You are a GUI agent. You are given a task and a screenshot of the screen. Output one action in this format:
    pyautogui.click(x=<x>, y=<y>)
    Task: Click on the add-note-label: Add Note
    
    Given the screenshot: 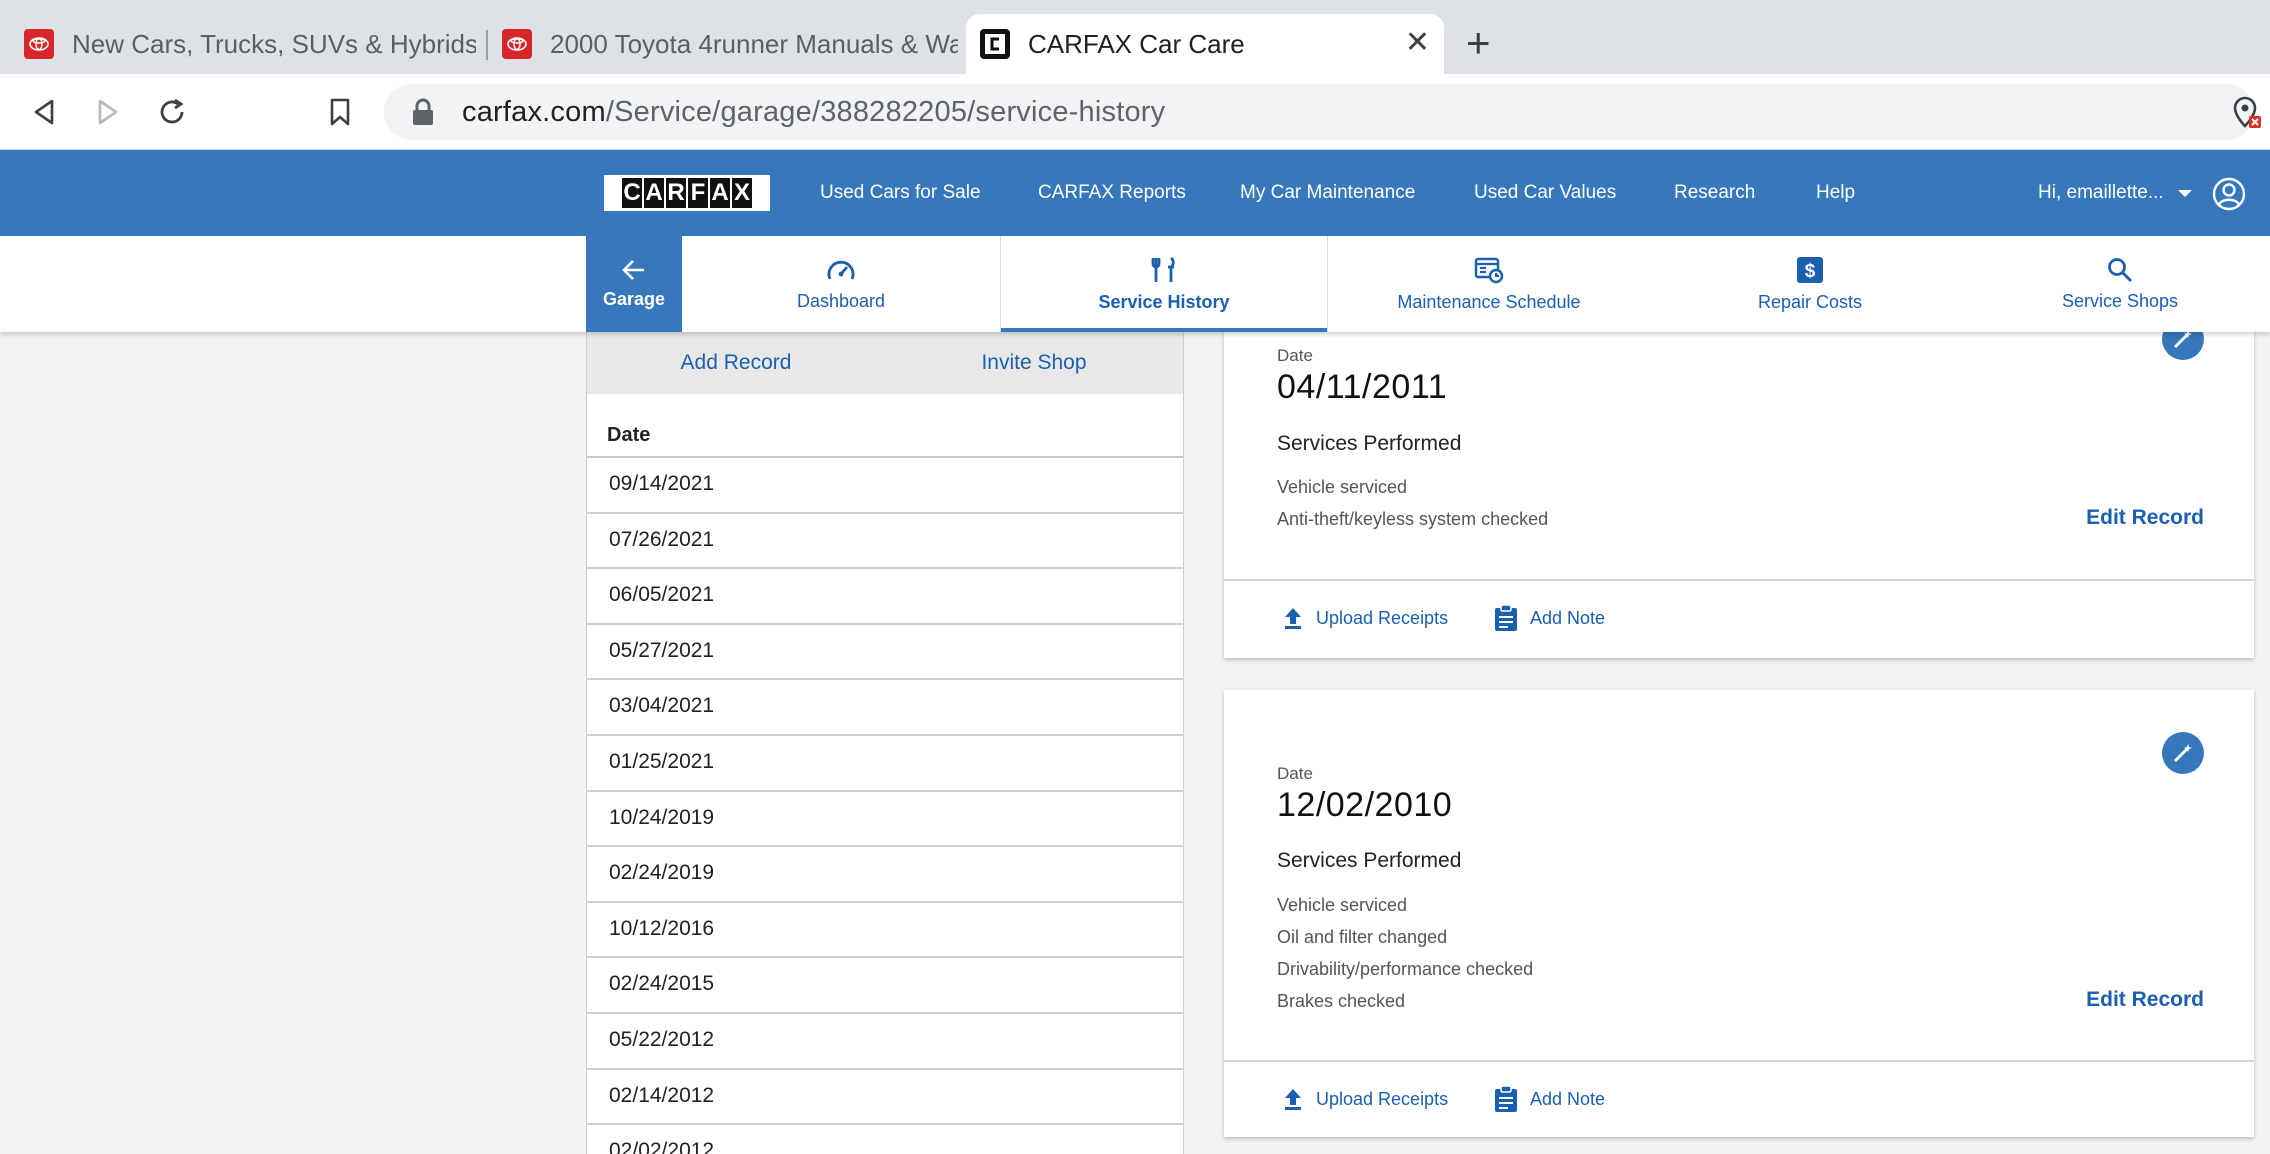 What is the action you would take?
    pyautogui.click(x=1568, y=617)
    